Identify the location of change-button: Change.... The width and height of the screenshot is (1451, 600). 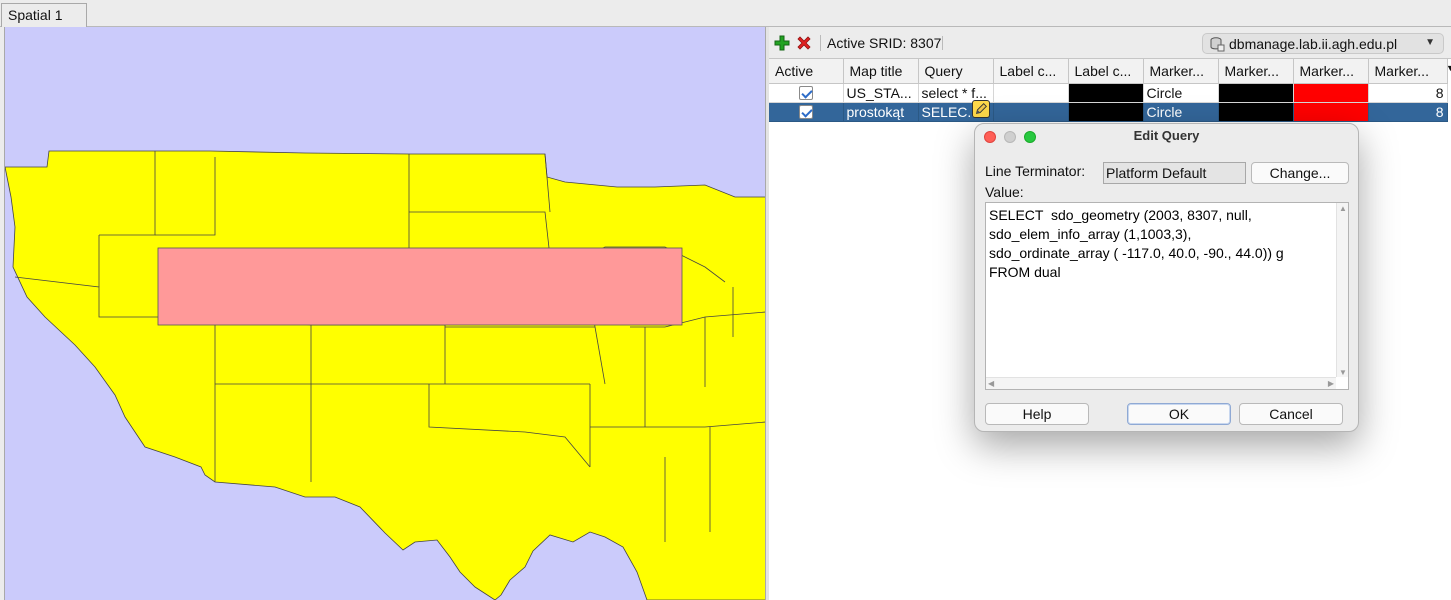
(1300, 173).